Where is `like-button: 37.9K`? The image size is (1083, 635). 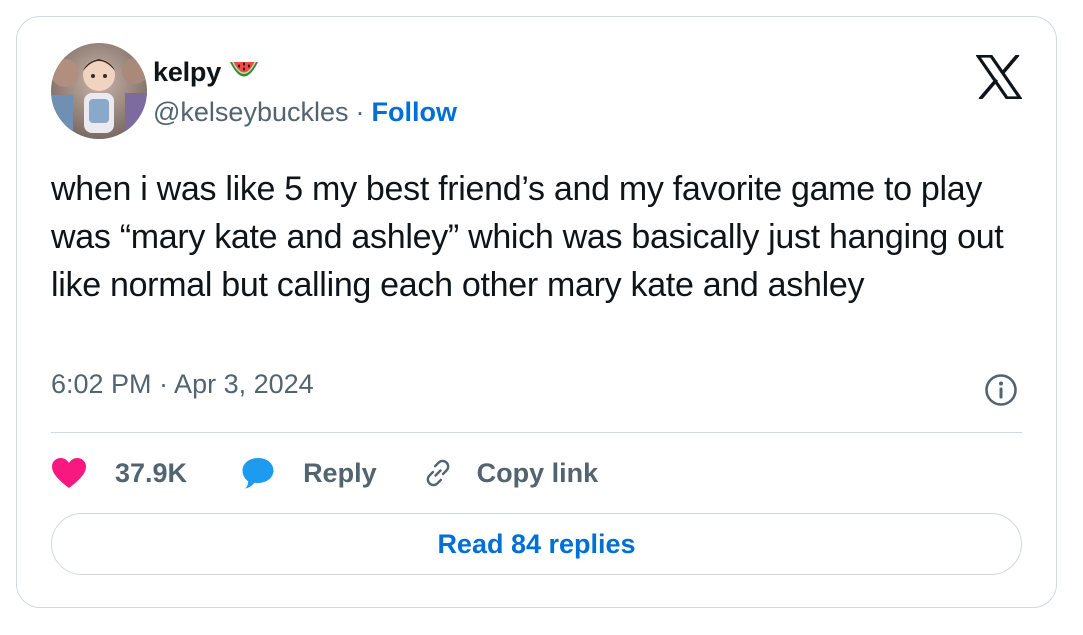
like-button: 37.9K is located at coordinates (119, 473).